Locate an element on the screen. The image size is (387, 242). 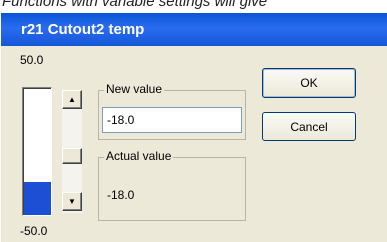
up-arrow-icon: ▲ is located at coordinates (72, 99).